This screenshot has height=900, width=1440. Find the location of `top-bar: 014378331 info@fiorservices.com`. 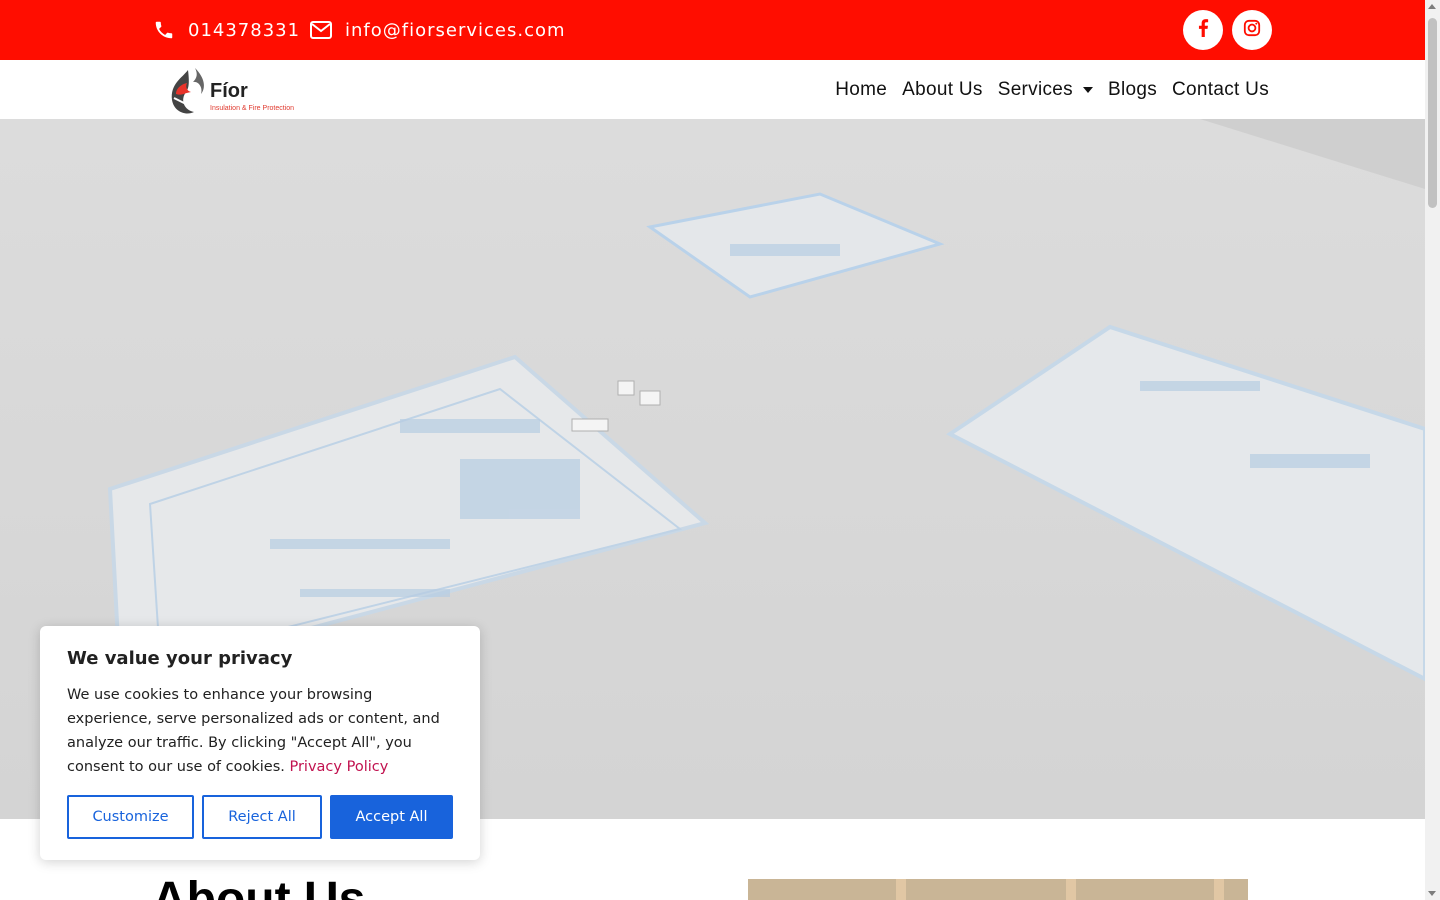

top-bar: 014378331 info@fiorservices.com is located at coordinates (712, 30).